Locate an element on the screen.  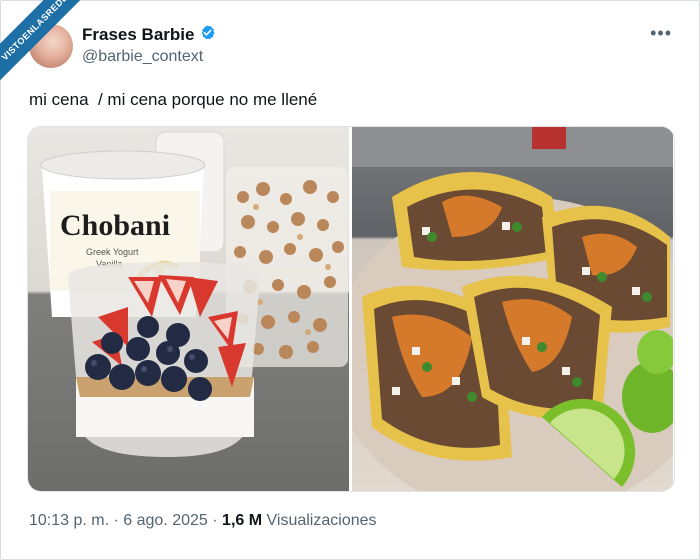
more-options-icon: ••• is located at coordinates (661, 33).